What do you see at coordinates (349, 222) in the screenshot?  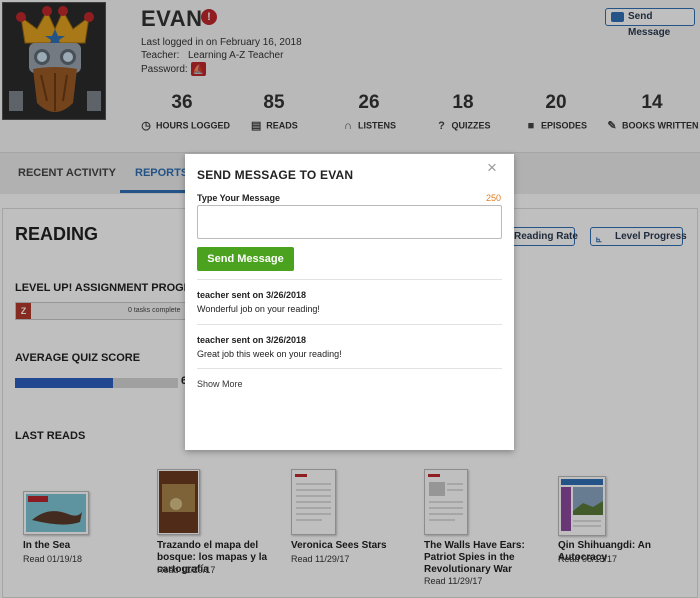 I see `message-input` at bounding box center [349, 222].